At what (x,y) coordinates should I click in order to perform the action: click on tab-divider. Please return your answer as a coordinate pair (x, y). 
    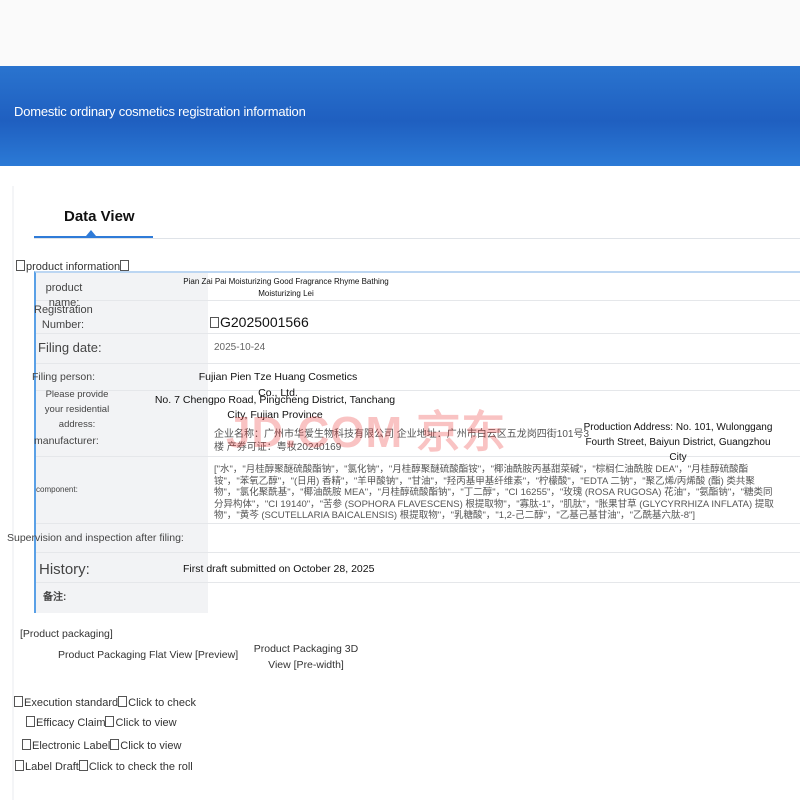
    Looking at the image, I should click on (417, 238).